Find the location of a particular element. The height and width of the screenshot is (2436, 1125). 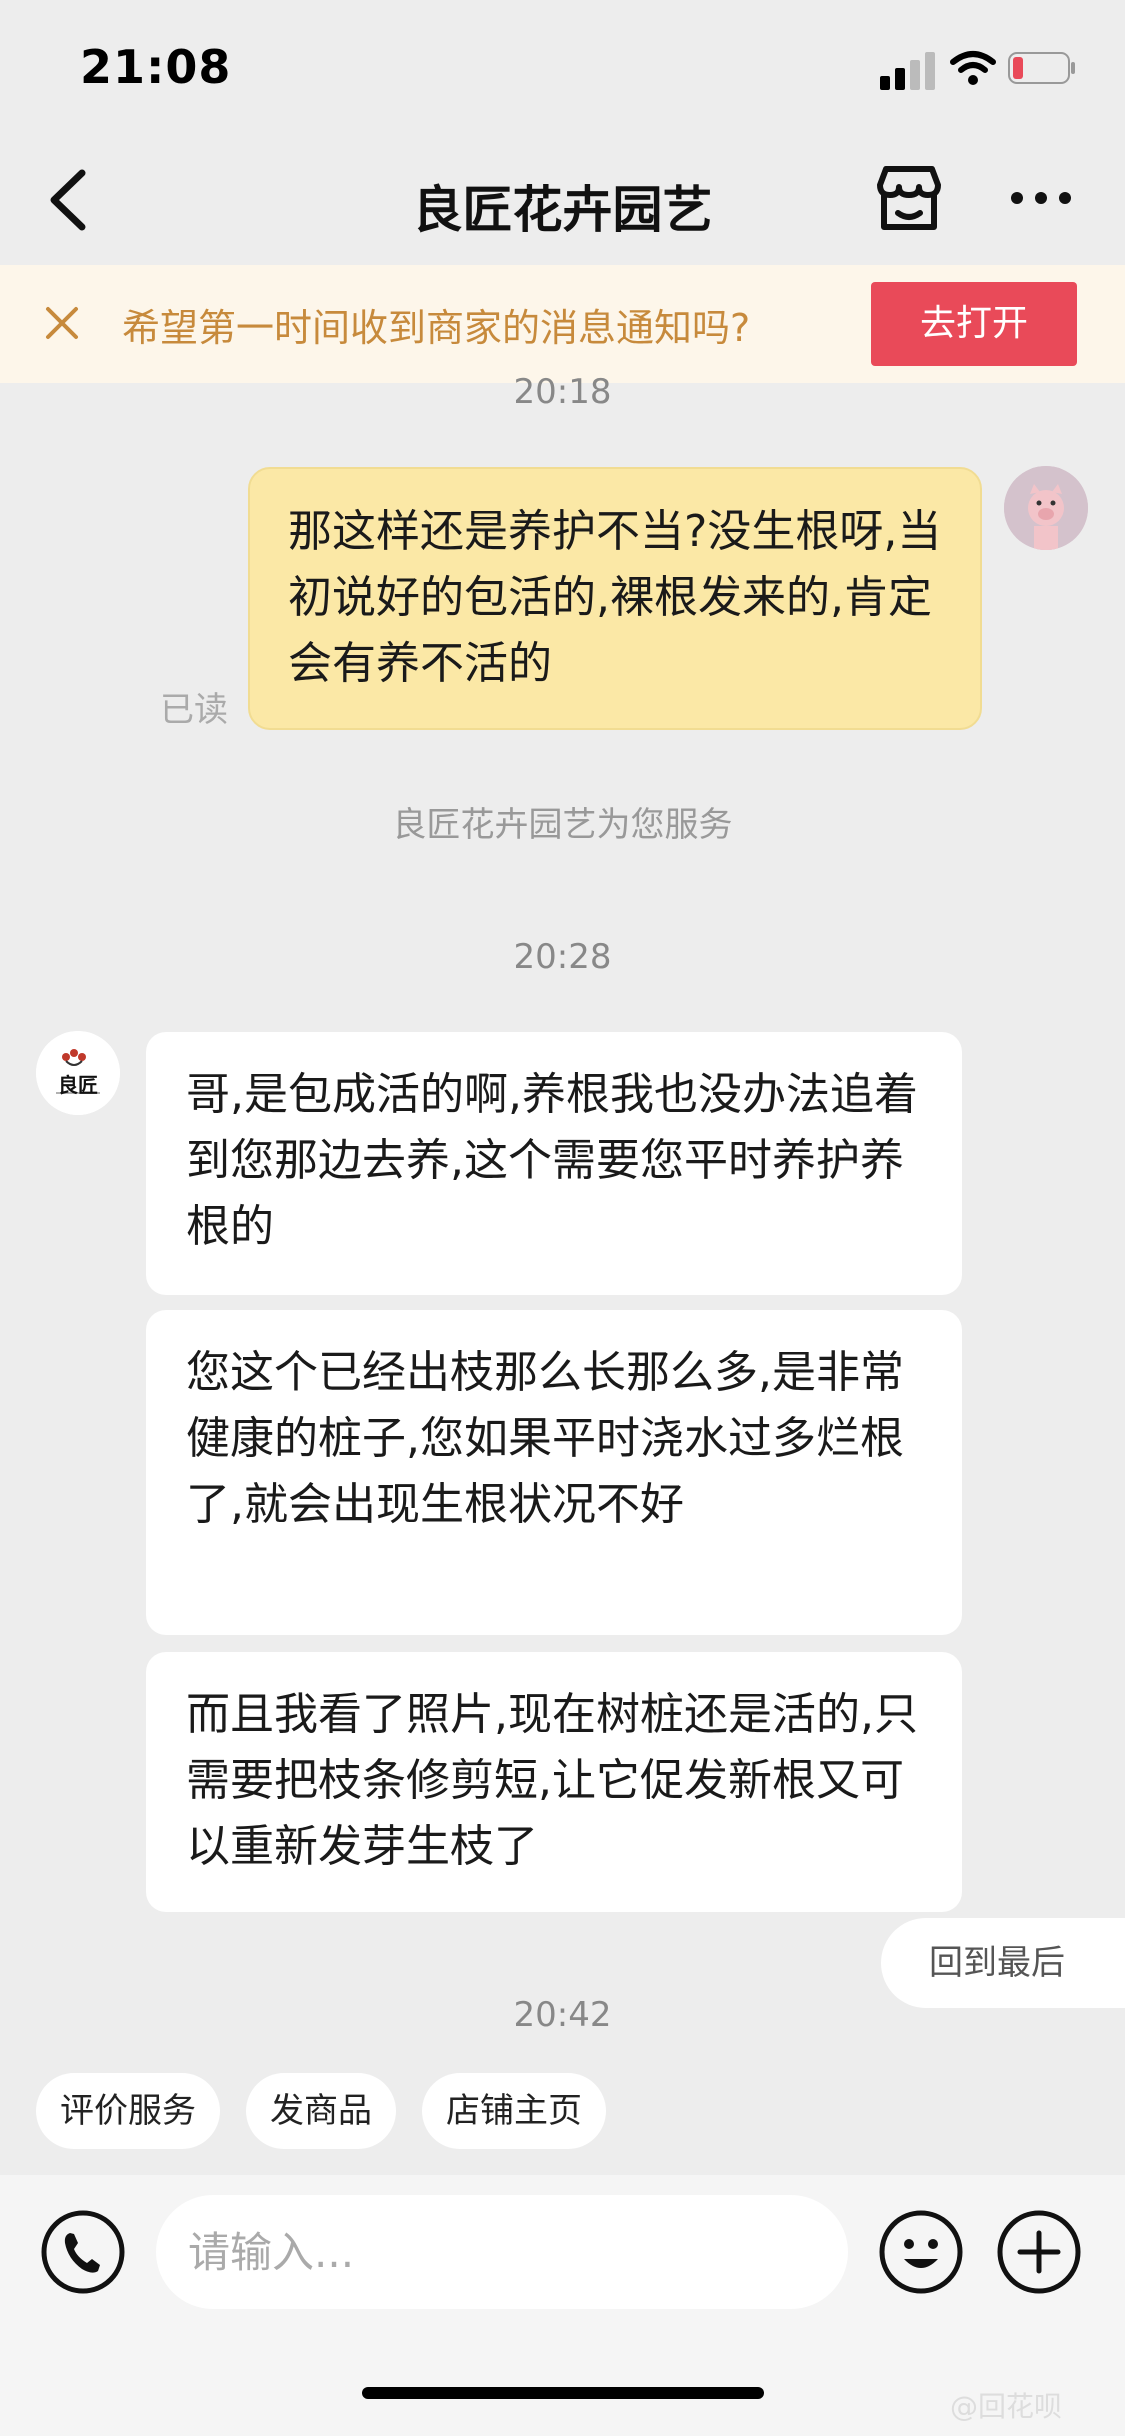

shop-homepage-button: 店铺主页 is located at coordinates (514, 2111).